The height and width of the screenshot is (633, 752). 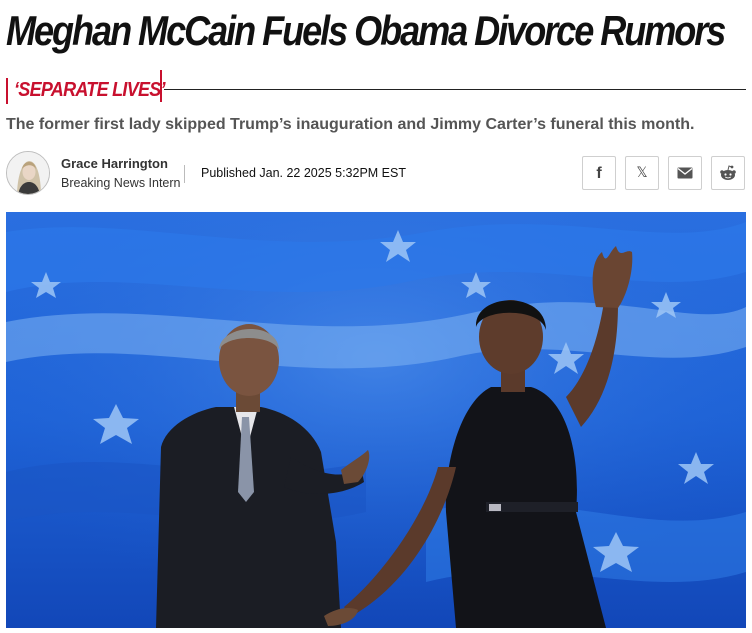 I want to click on share-email-button, so click(x=685, y=173).